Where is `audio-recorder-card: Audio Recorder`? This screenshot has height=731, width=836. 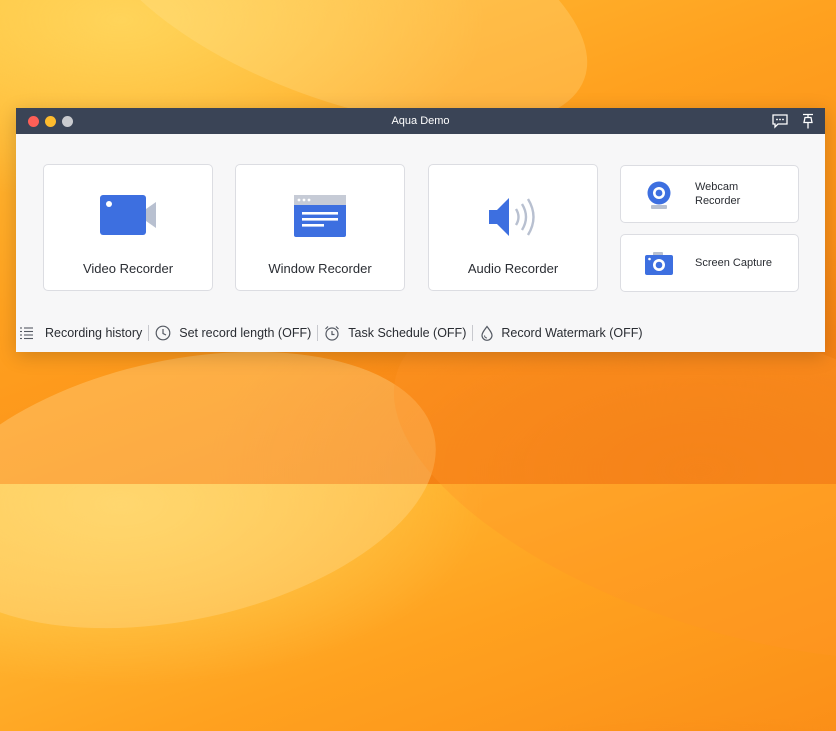
audio-recorder-card: Audio Recorder is located at coordinates (513, 227).